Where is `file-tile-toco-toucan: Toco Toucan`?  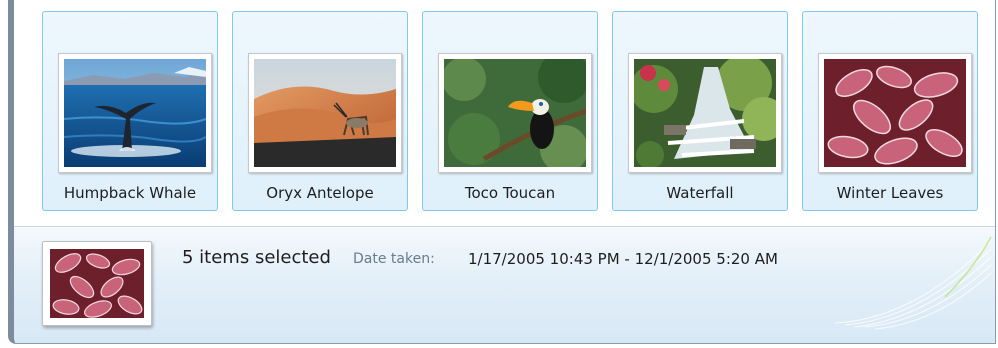
file-tile-toco-toucan: Toco Toucan is located at coordinates (510, 111).